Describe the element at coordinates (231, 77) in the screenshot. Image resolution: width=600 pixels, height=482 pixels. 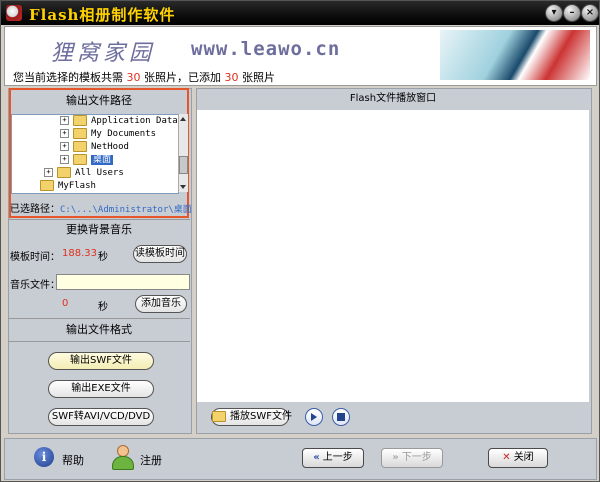
I see `added-count: 30` at that location.